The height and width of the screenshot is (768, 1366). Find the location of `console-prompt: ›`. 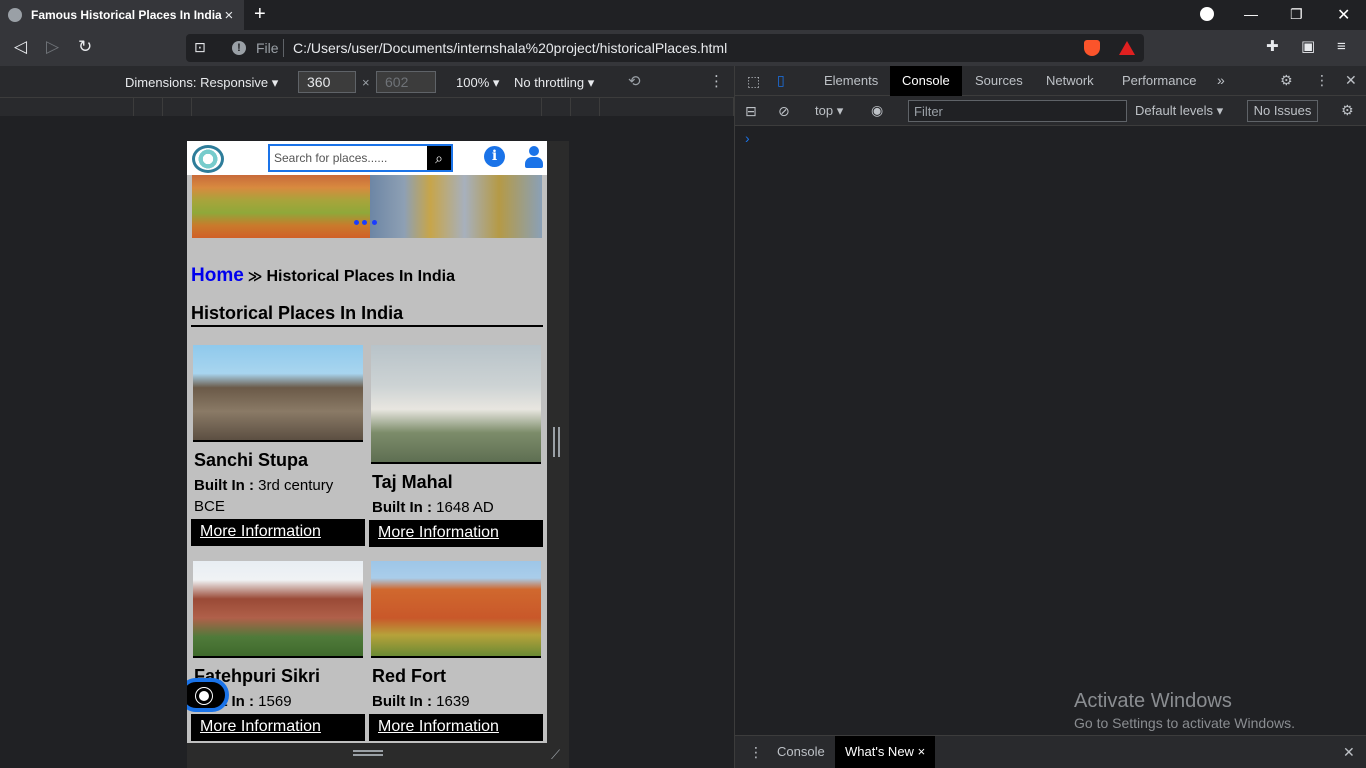

console-prompt: › is located at coordinates (747, 138).